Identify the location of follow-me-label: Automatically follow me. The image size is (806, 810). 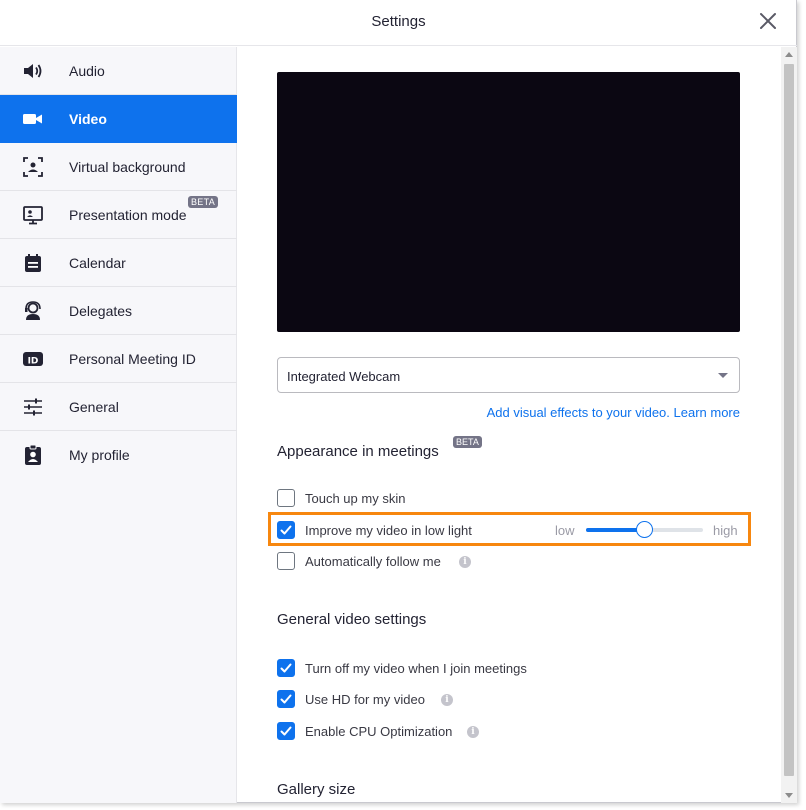
(373, 561).